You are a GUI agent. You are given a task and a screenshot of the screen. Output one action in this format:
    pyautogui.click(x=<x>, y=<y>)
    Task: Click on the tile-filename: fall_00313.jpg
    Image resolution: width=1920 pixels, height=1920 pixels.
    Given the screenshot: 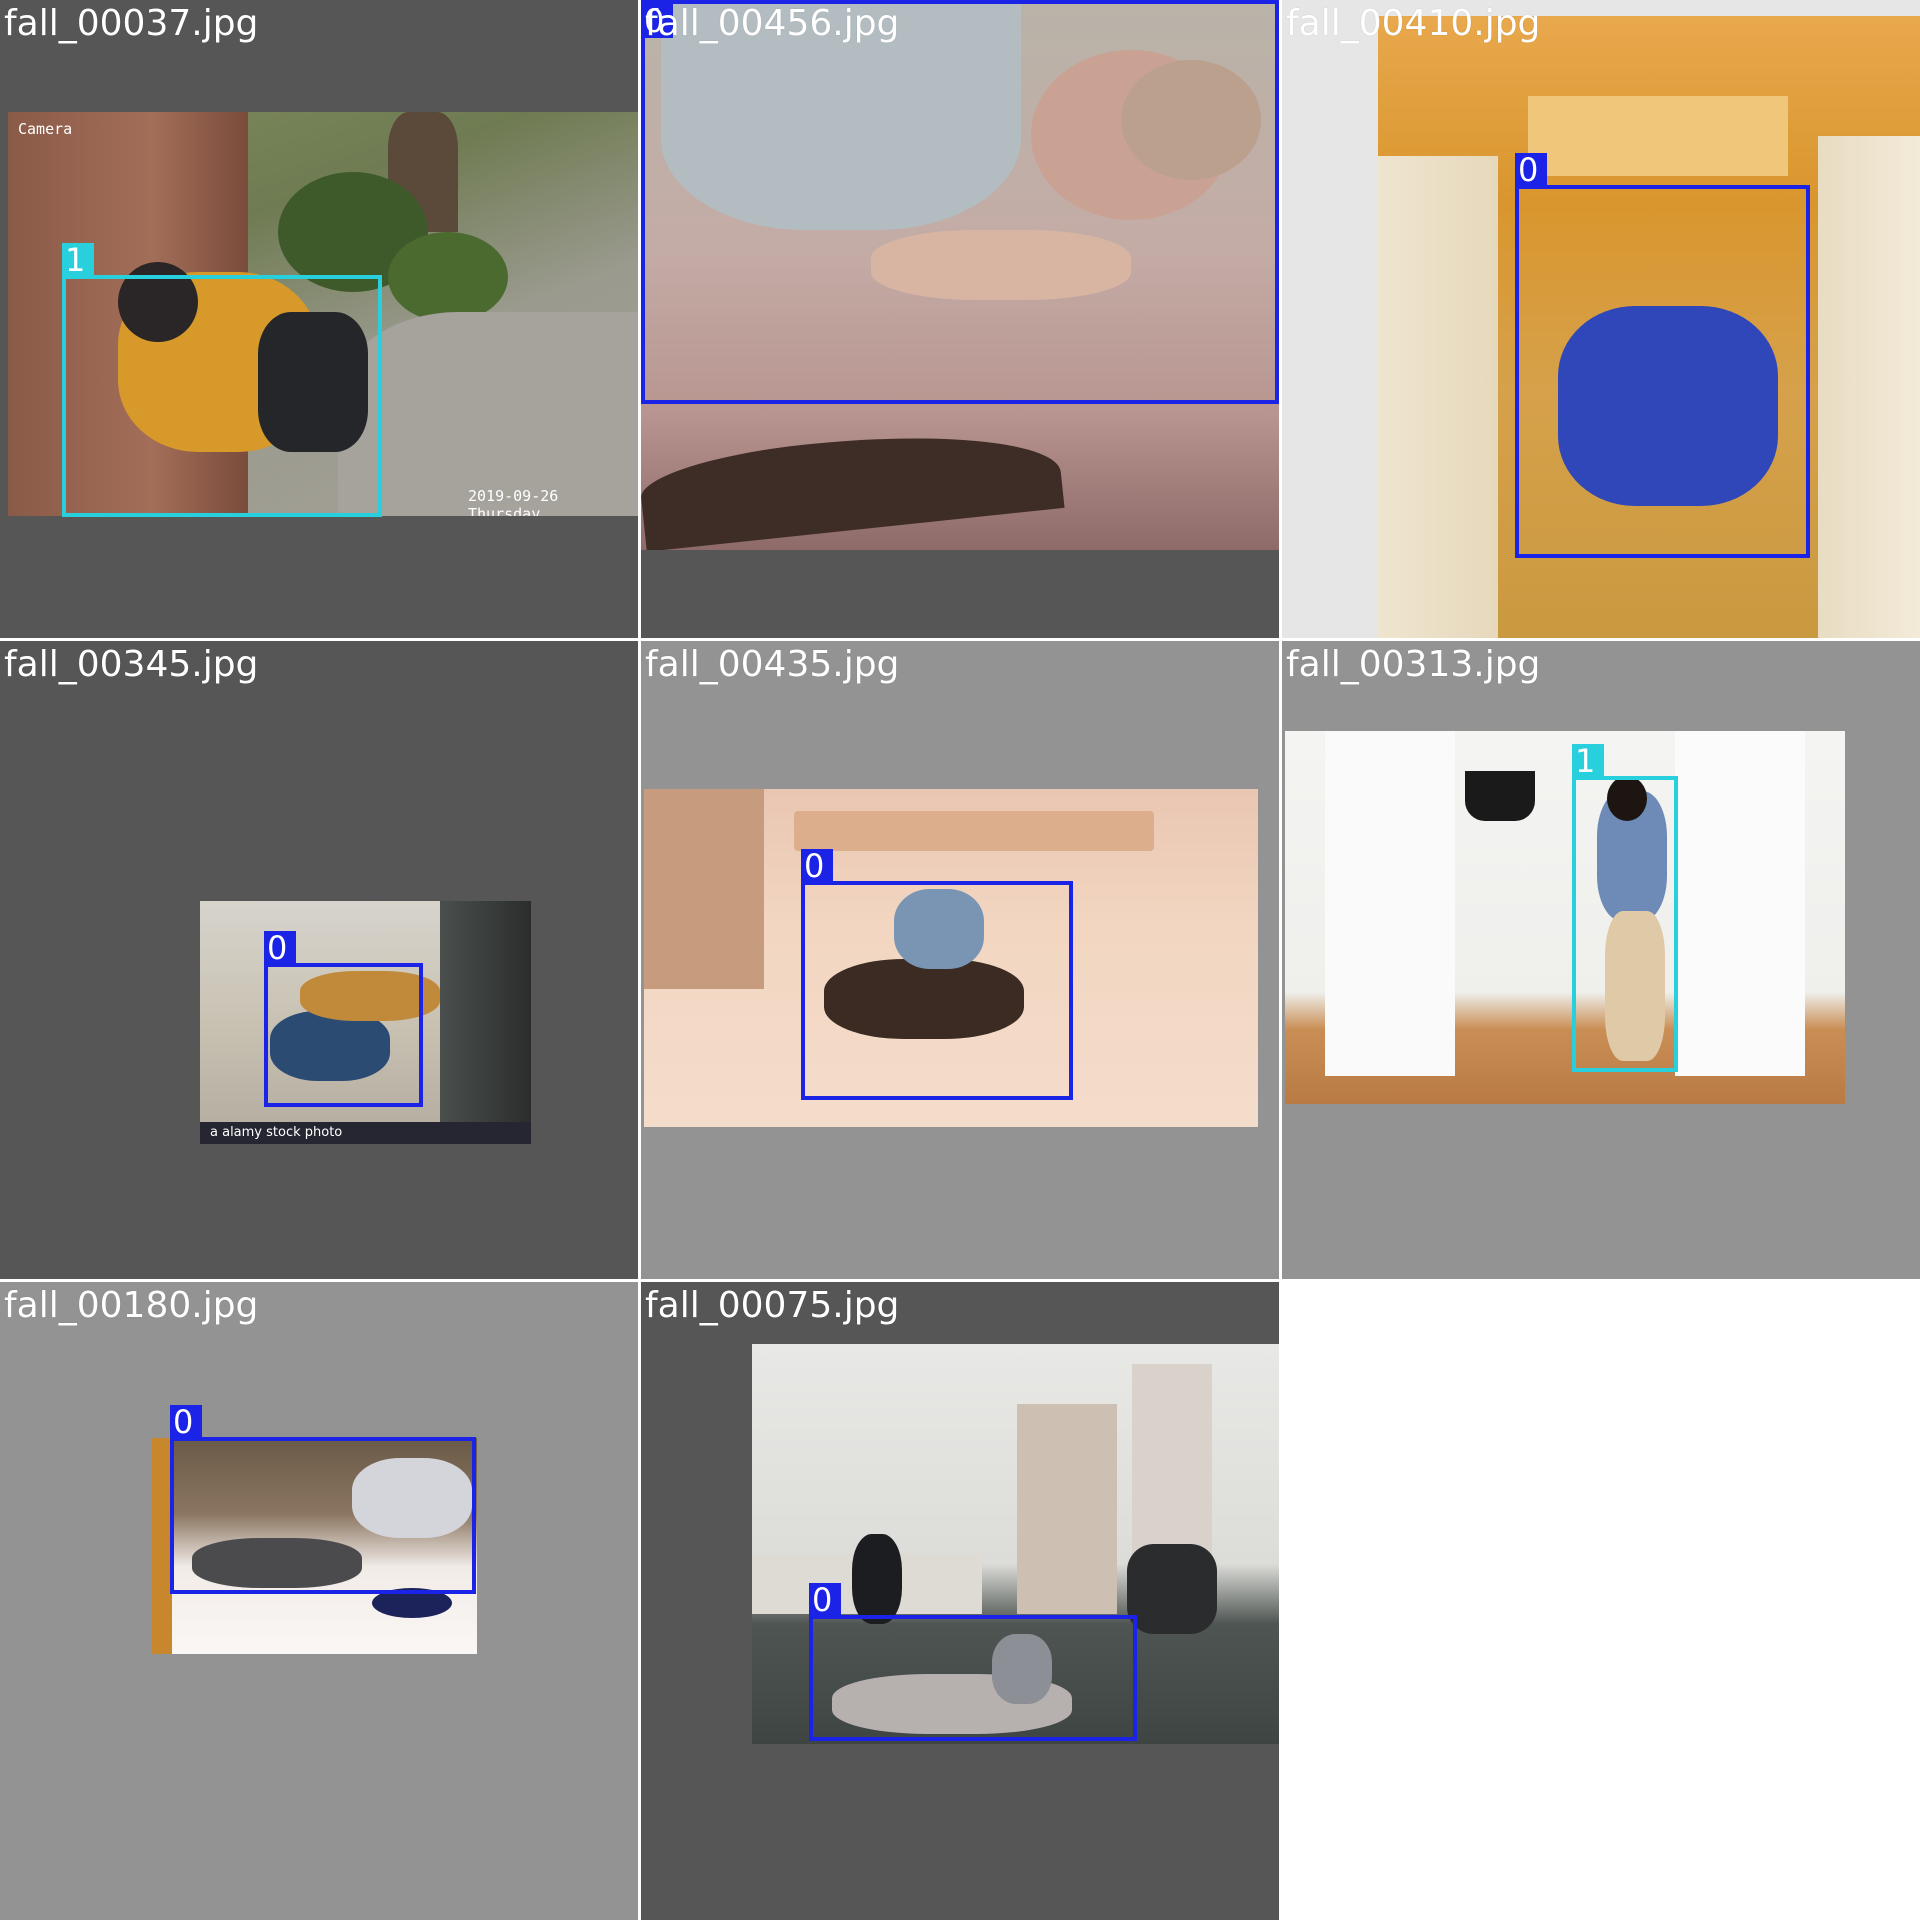 What is the action you would take?
    pyautogui.click(x=1413, y=664)
    